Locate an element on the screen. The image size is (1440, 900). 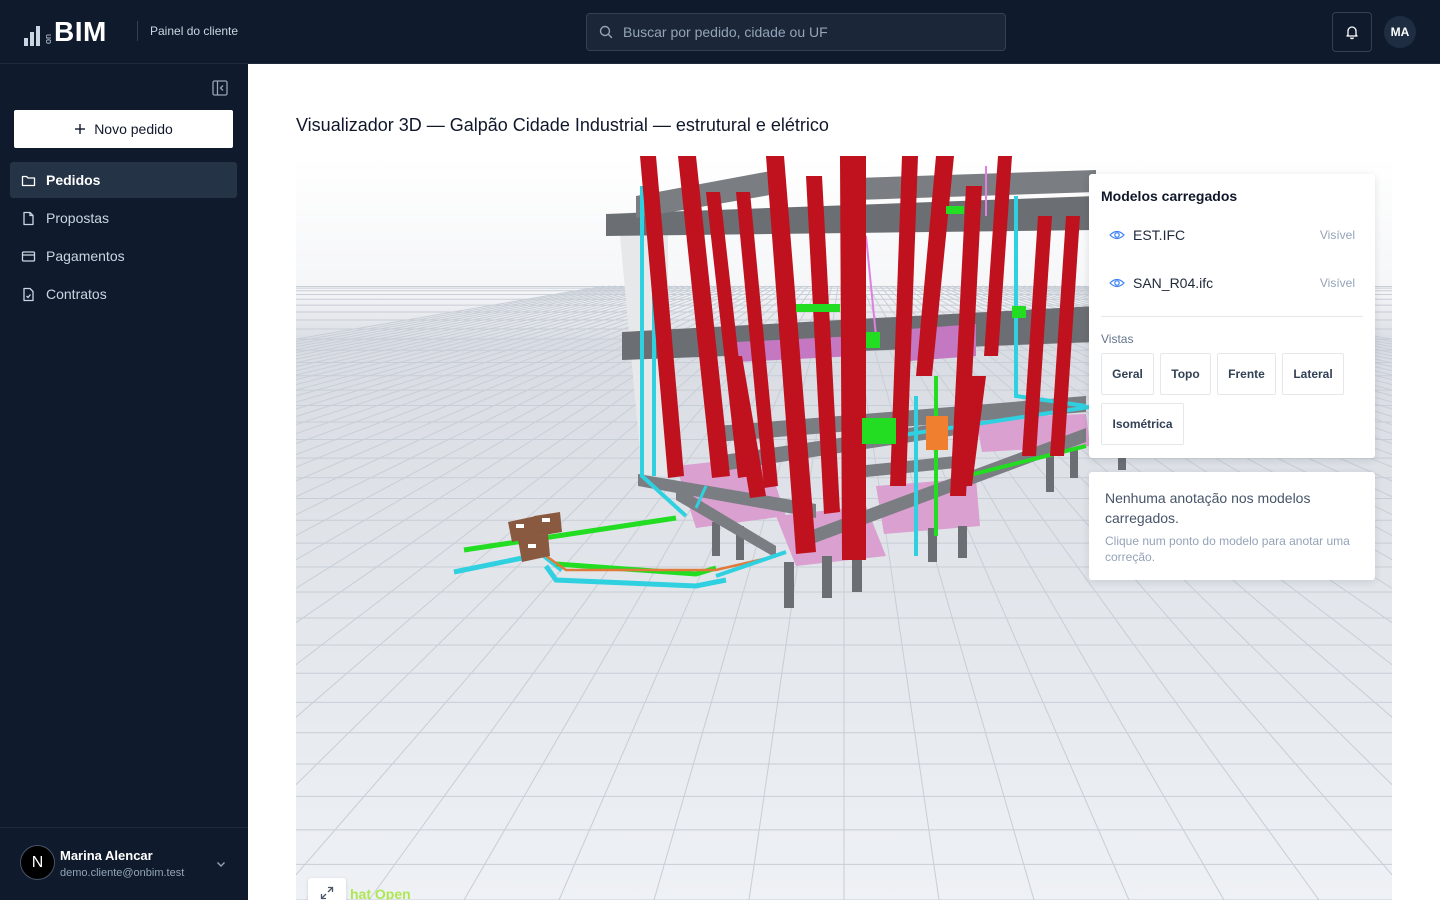
folder-icon is located at coordinates (28, 180).